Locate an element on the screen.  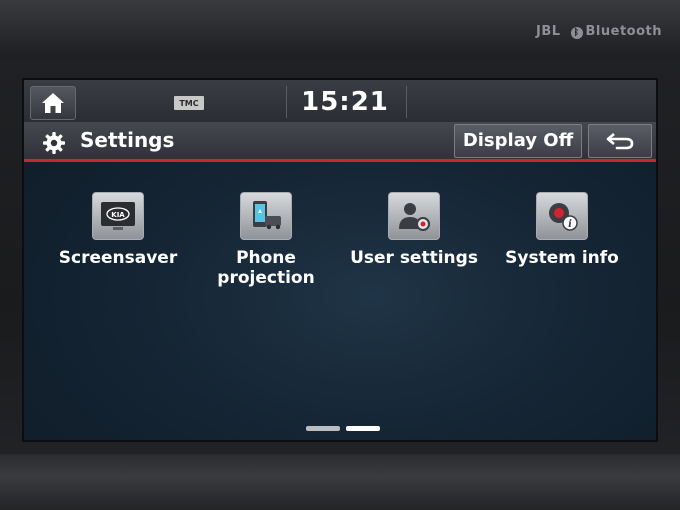
clock: 15:21 is located at coordinates (345, 102).